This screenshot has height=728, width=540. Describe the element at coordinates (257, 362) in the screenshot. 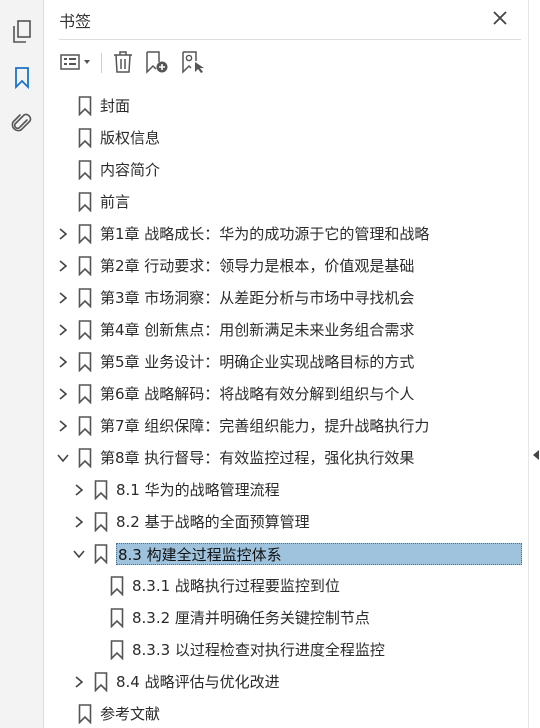

I see `bookmark-label: 第5章 业务设计：明确企业实现战略目标的方式` at that location.